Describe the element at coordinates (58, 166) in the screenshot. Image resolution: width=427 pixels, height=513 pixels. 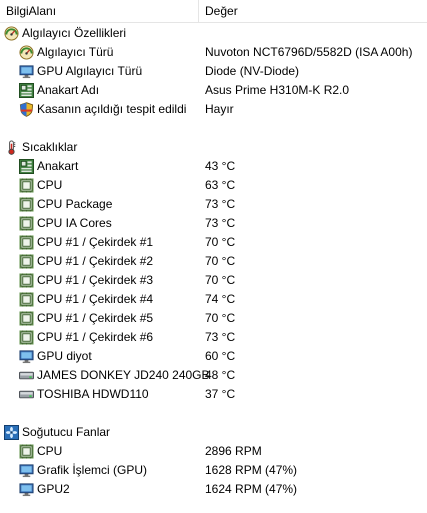
I see `field-label: Anakart` at that location.